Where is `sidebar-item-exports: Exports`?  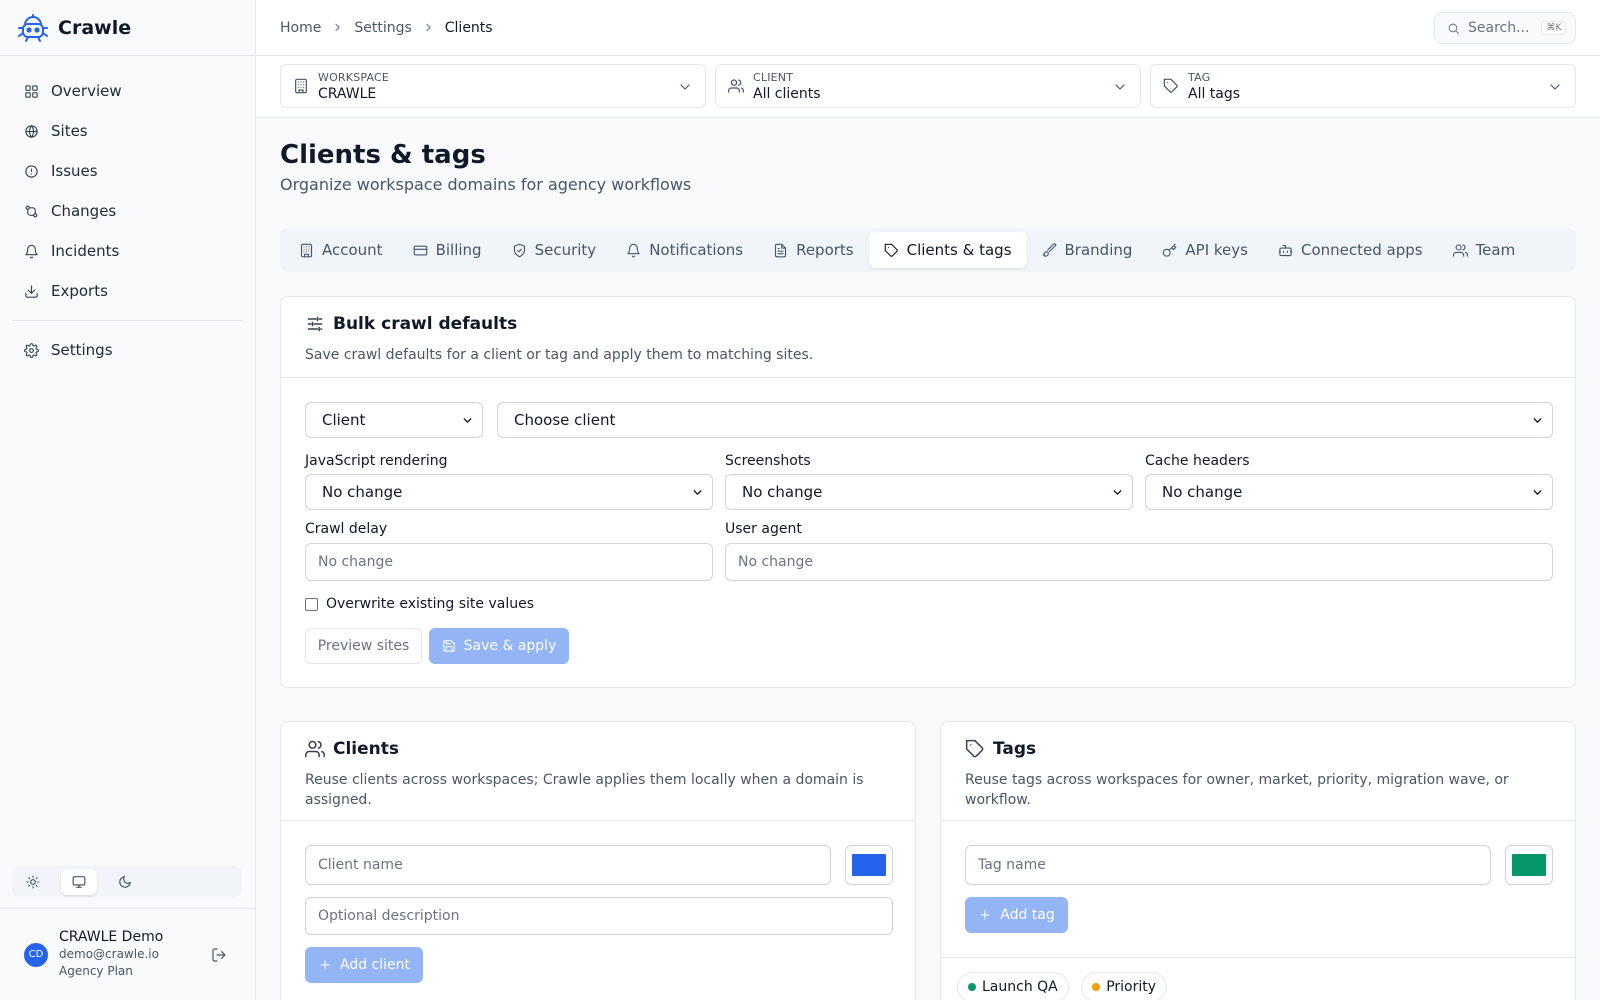
sidebar-item-exports: Exports is located at coordinates (127, 291).